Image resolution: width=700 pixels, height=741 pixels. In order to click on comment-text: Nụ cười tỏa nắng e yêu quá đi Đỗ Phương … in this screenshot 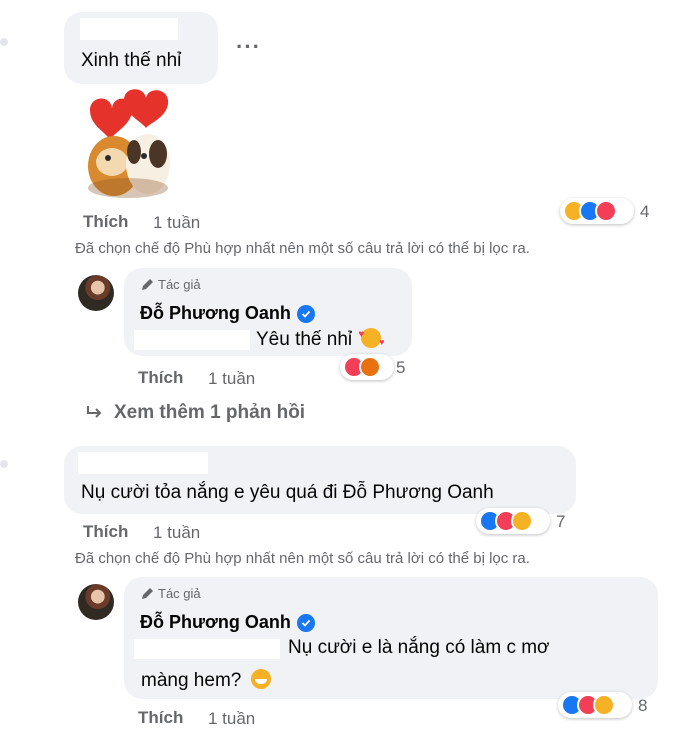, I will do `click(287, 493)`.